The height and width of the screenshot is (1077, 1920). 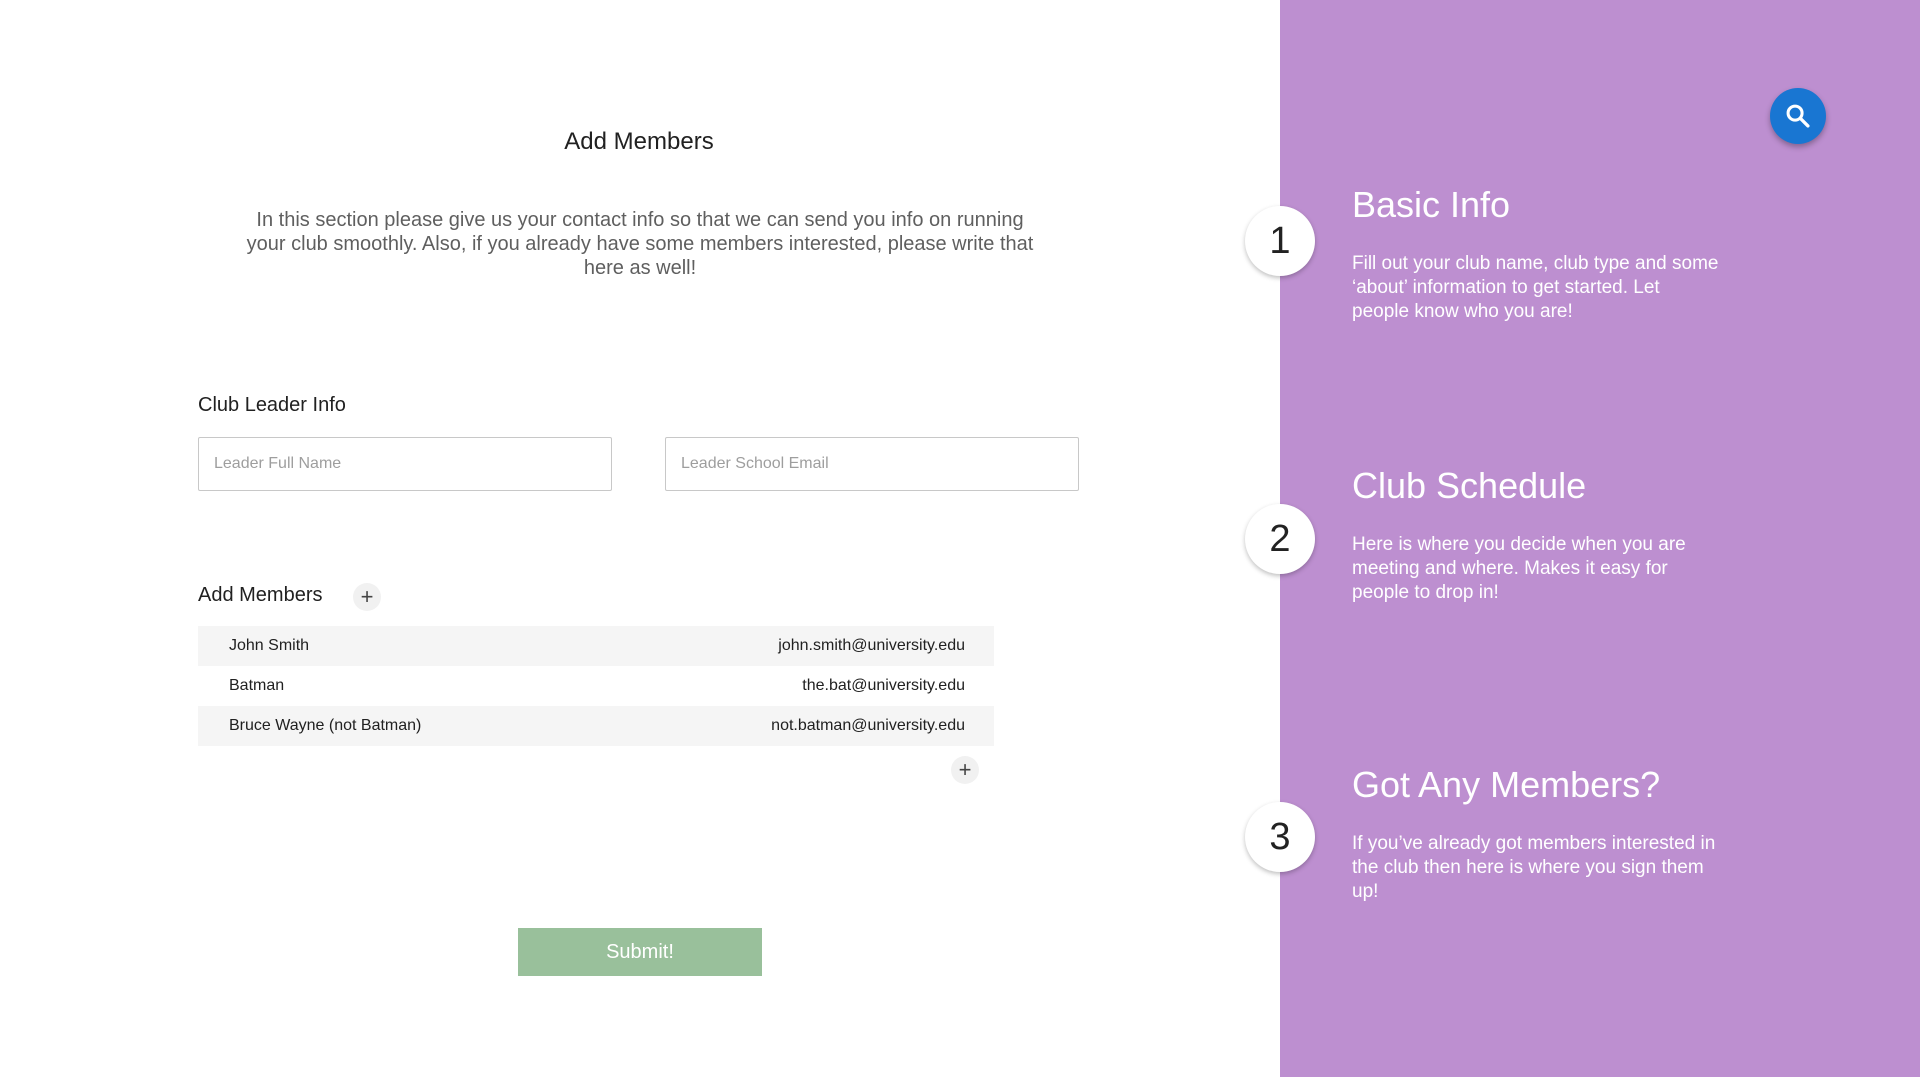 What do you see at coordinates (871, 645) in the screenshot?
I see `member-email: john.smith@university.edu` at bounding box center [871, 645].